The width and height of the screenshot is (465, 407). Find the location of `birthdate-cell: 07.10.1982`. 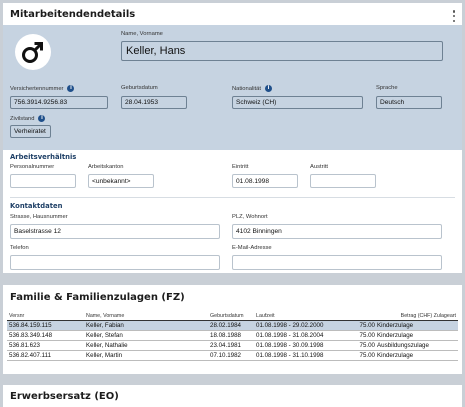

birthdate-cell: 07.10.1982 is located at coordinates (225, 355).